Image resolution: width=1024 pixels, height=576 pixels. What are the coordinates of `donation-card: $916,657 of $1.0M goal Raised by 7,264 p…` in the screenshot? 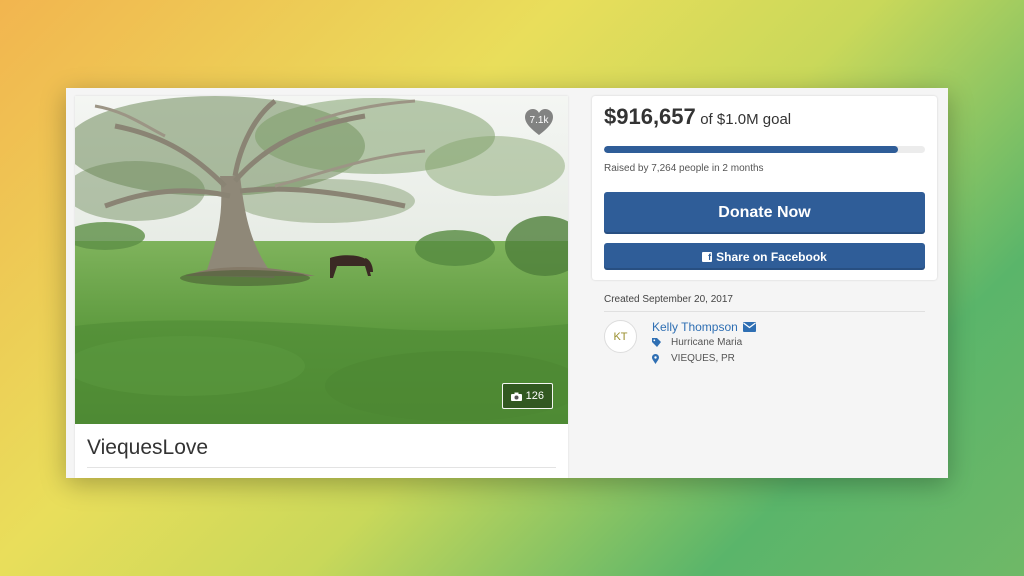 It's located at (764, 188).